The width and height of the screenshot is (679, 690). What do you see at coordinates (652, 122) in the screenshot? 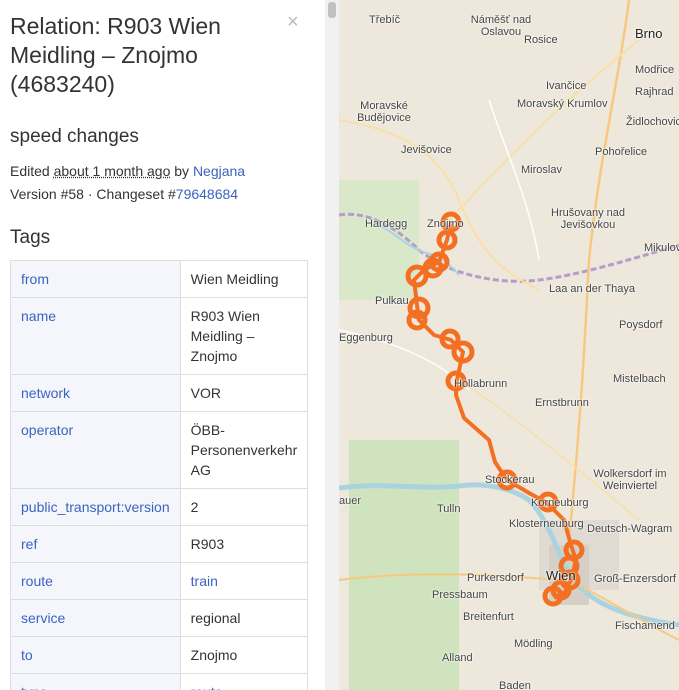
I see `place-label: Židlochovice` at bounding box center [652, 122].